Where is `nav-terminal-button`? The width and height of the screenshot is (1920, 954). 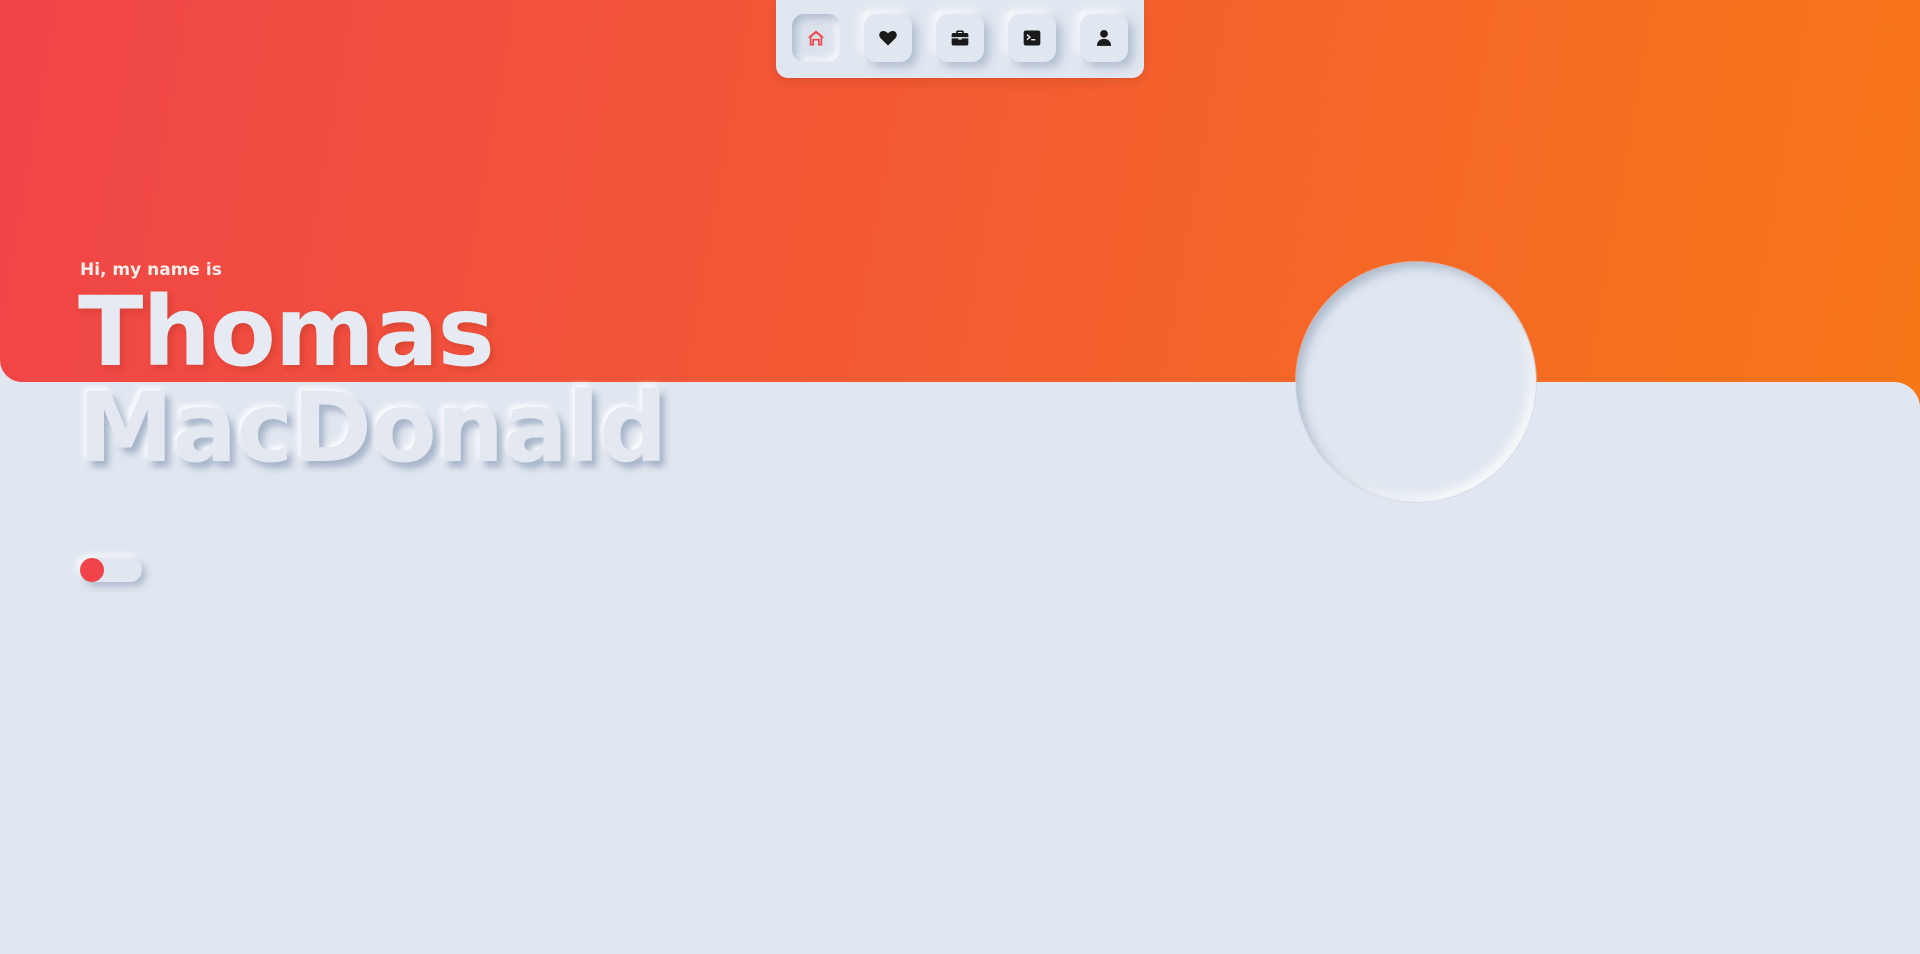 nav-terminal-button is located at coordinates (1032, 38).